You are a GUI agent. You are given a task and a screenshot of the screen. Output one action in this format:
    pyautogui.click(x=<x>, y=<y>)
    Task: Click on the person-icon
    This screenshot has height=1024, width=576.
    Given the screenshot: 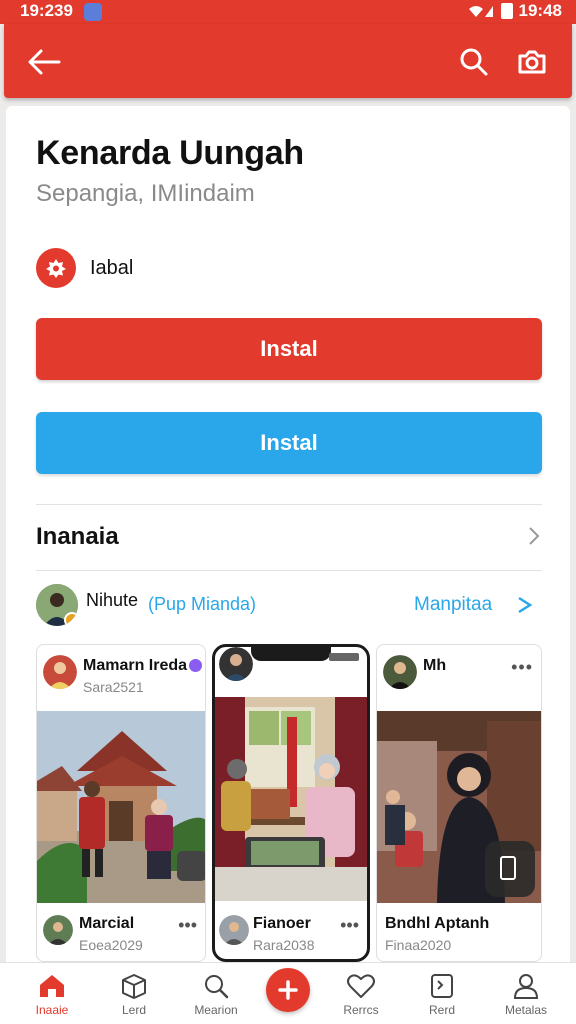 What is the action you would take?
    pyautogui.click(x=526, y=986)
    